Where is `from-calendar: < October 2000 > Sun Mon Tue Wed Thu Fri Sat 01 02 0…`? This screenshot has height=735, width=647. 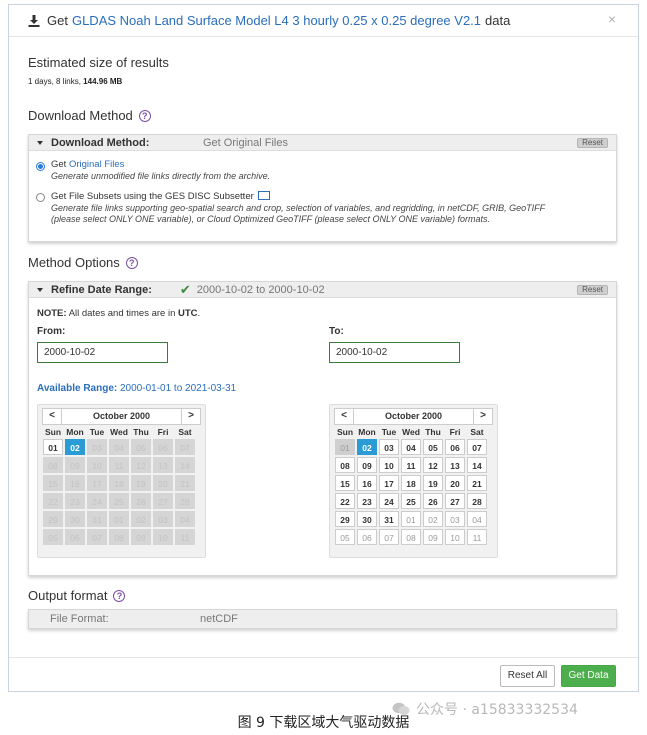 from-calendar: < October 2000 > Sun Mon Tue Wed Thu Fri Sat 01 02 0… is located at coordinates (121, 481).